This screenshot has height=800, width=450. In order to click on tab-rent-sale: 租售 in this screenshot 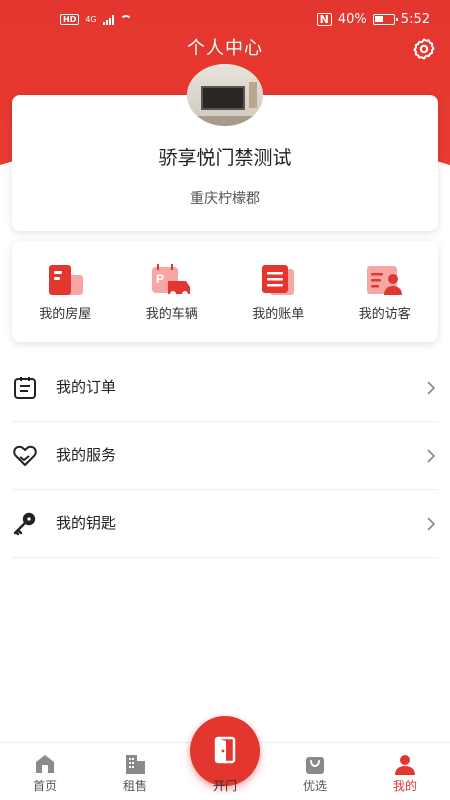, I will do `click(135, 771)`.